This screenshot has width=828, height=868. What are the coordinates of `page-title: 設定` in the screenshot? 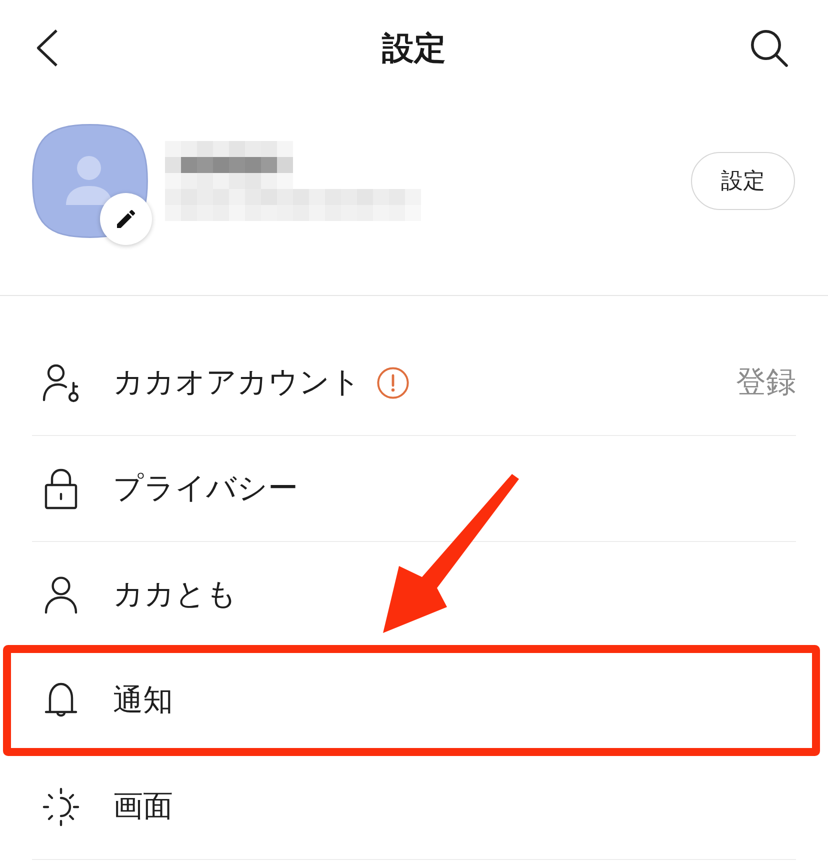 It's located at (414, 48).